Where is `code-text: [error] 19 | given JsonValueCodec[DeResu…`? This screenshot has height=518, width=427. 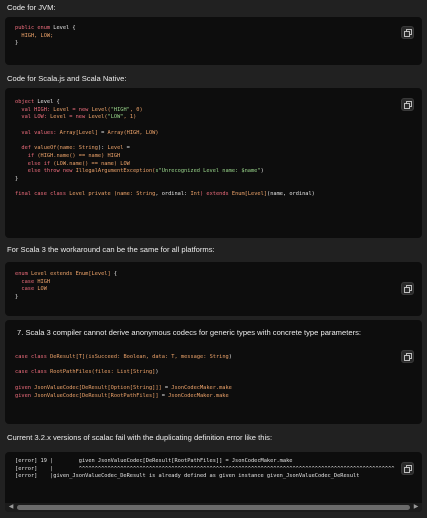 code-text: [error] 19 | given JsonValueCodec[DeResu… is located at coordinates (205, 469).